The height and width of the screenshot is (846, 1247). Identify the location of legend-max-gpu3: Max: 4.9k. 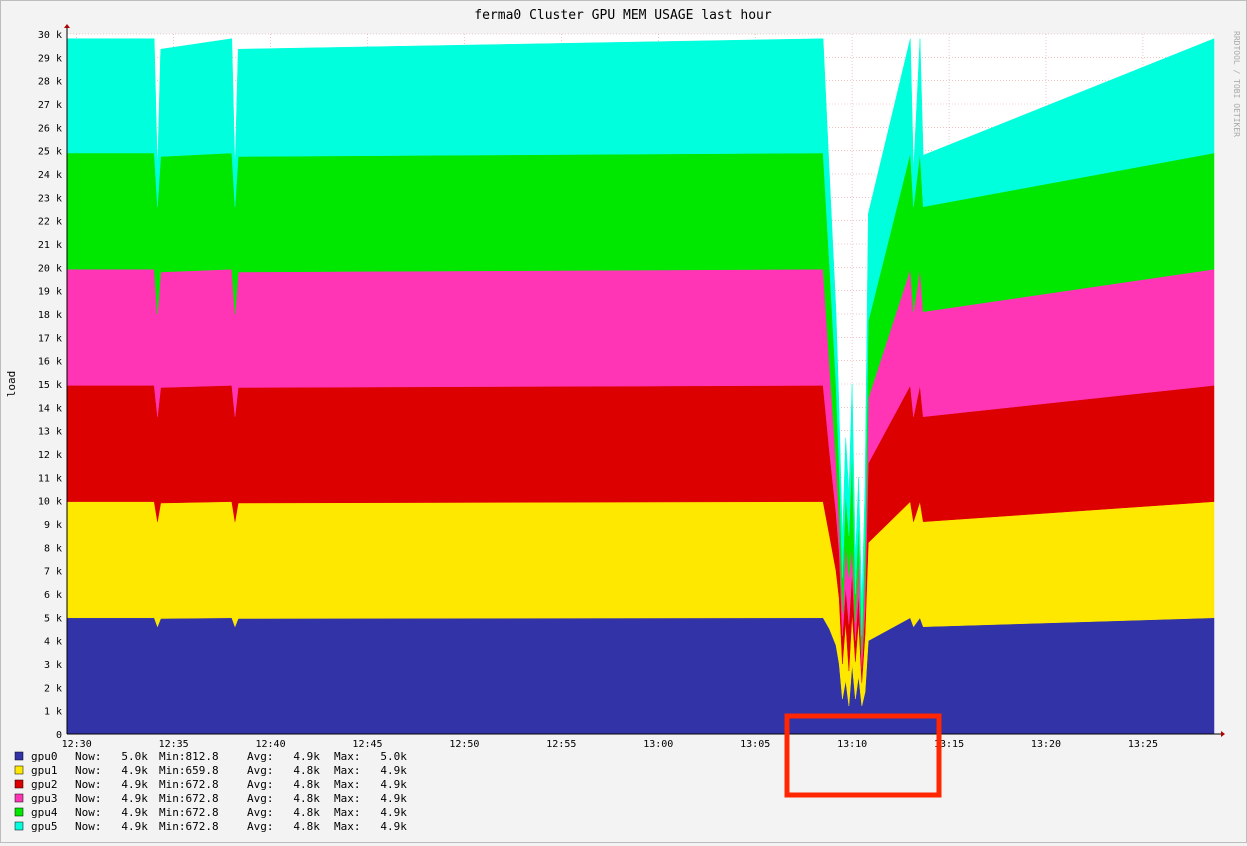
(370, 798).